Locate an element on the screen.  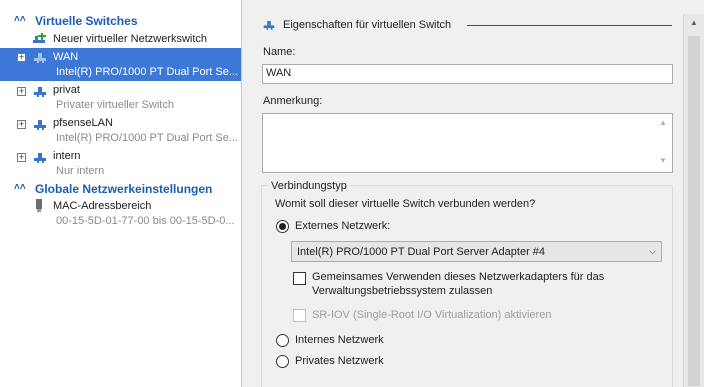
sriov-checkbox is located at coordinates (299, 315).